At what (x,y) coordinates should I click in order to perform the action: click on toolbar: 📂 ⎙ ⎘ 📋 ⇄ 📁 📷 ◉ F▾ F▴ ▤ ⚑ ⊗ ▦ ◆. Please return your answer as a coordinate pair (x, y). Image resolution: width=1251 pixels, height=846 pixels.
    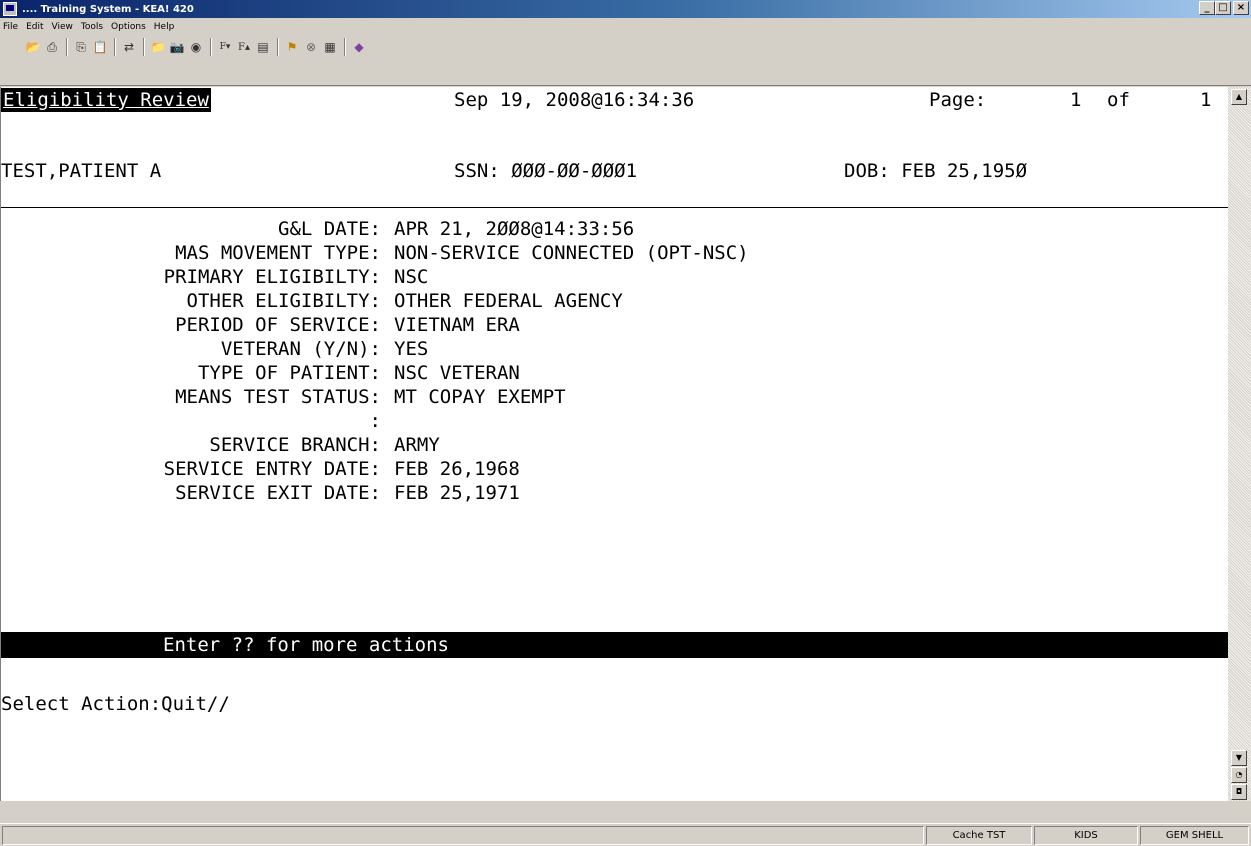
    Looking at the image, I should click on (625, 61).